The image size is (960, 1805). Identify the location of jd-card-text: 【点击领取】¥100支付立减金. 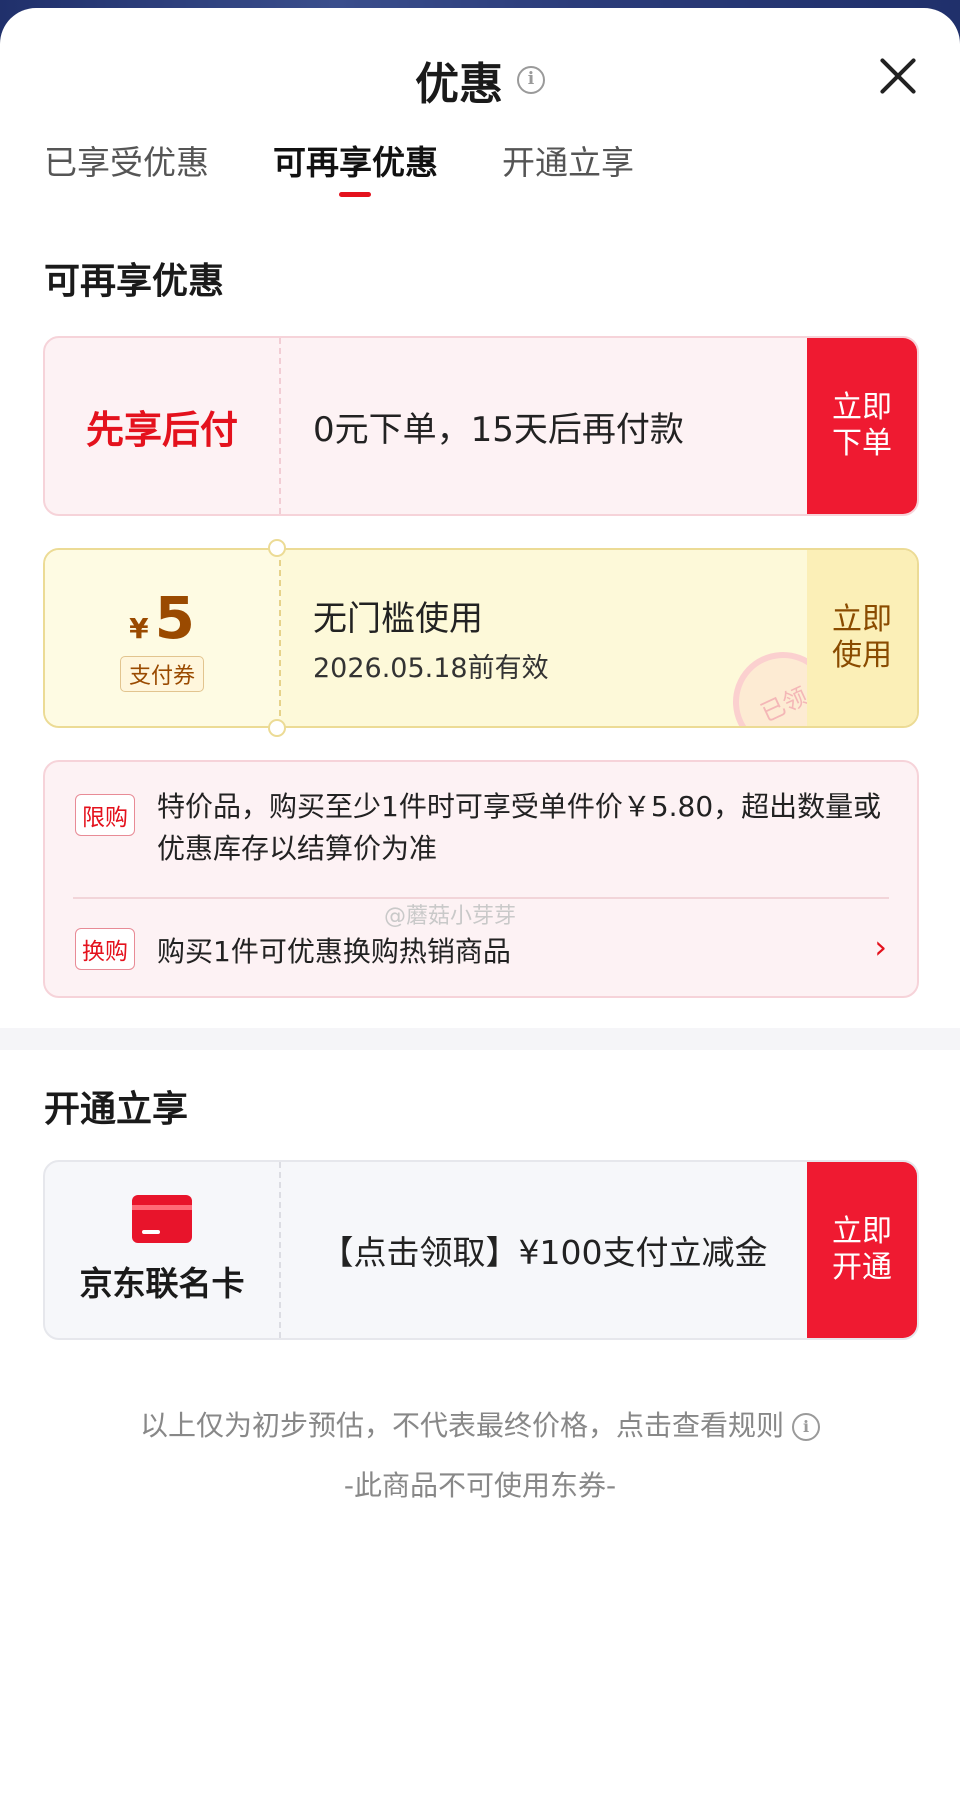
(544, 1252).